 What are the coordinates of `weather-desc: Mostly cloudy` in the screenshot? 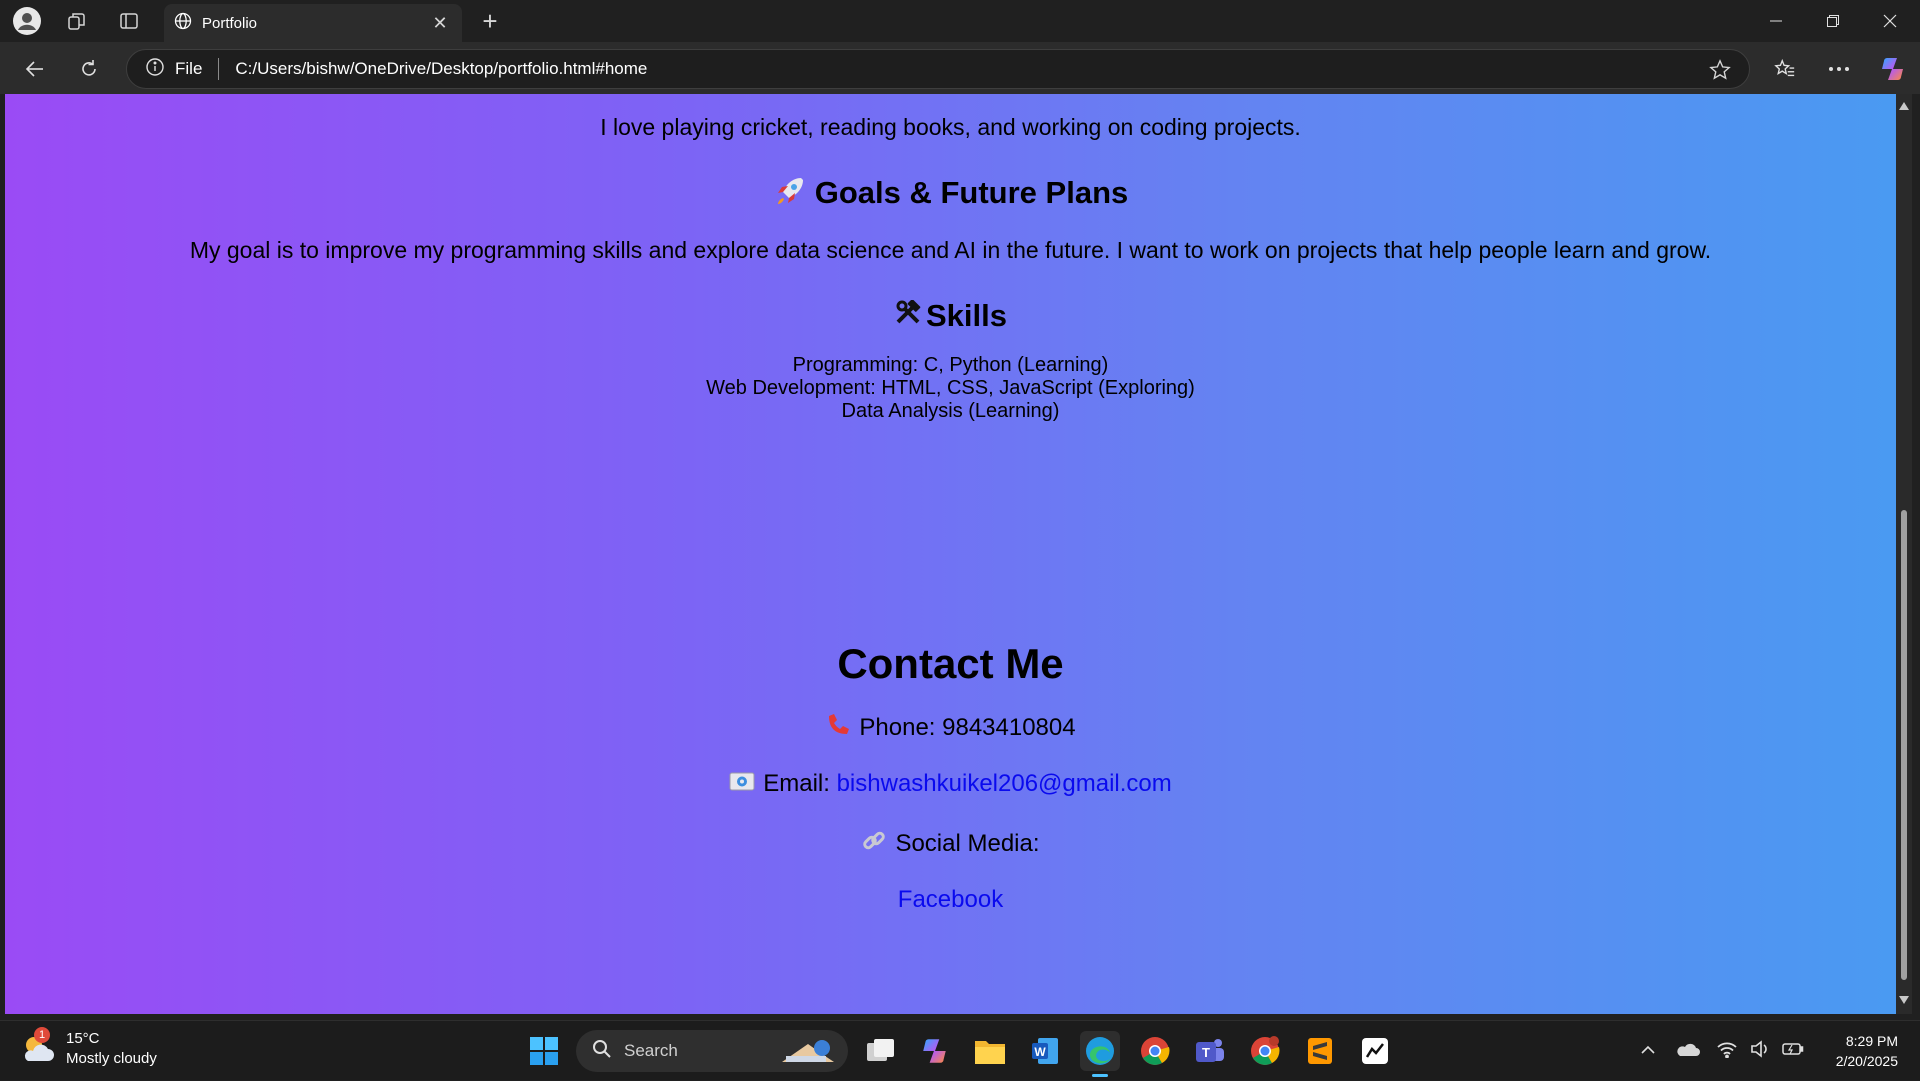 It's located at (111, 1058).